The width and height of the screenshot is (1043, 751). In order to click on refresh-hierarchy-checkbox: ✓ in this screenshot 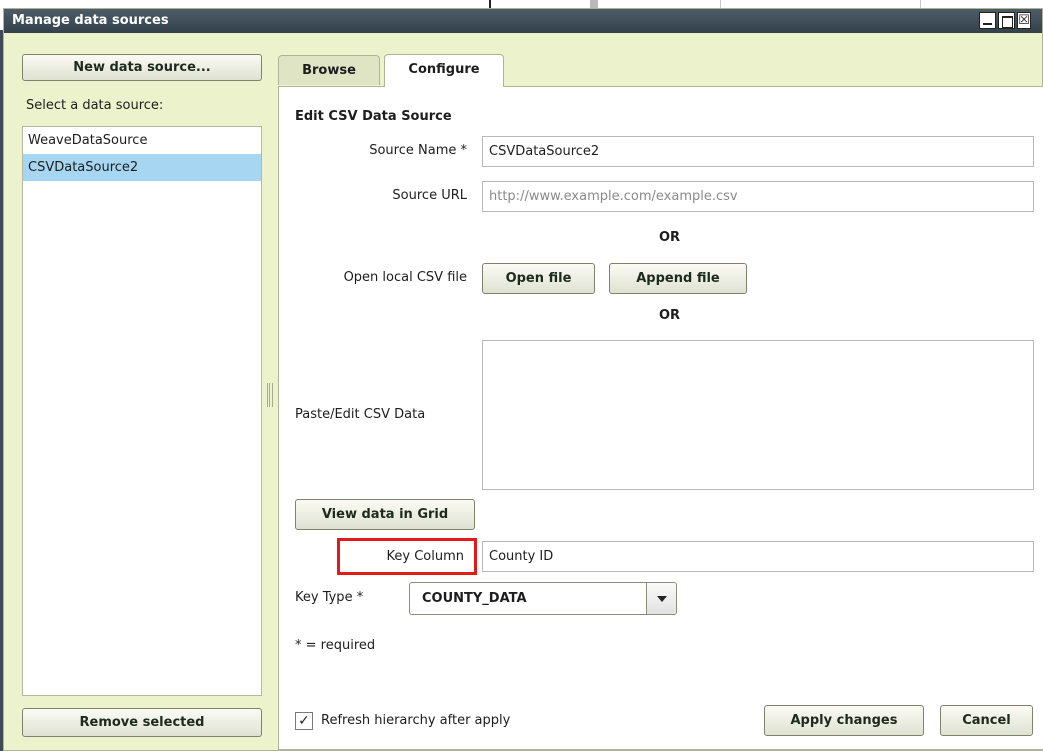, I will do `click(304, 721)`.